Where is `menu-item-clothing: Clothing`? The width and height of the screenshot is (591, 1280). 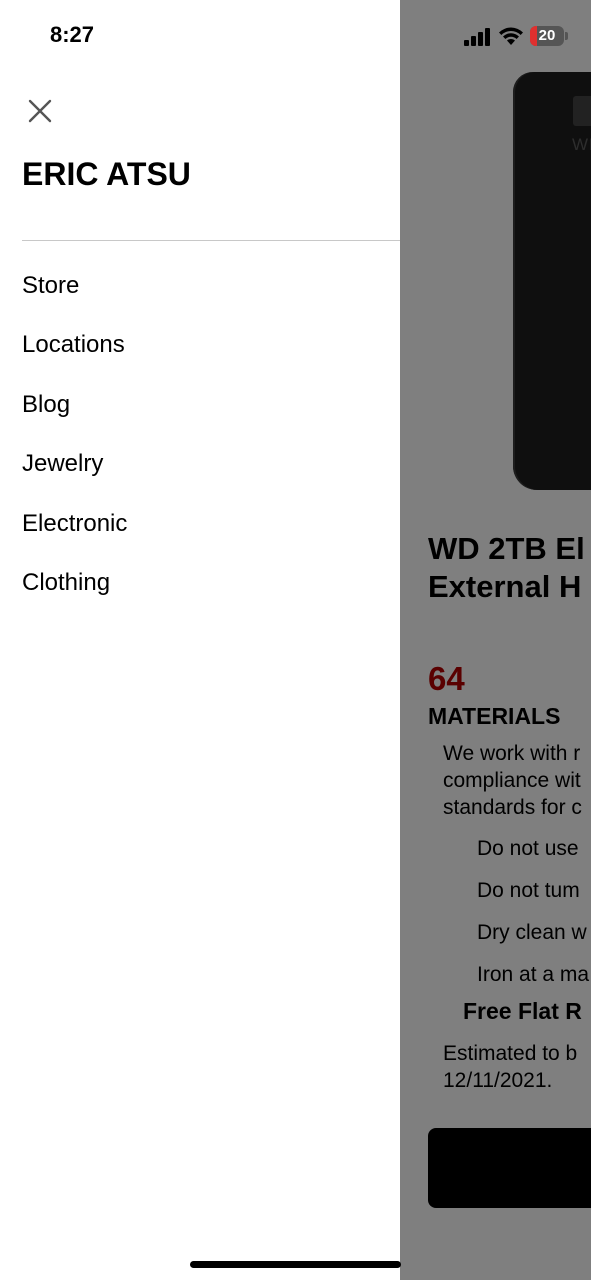
menu-item-clothing: Clothing is located at coordinates (74, 594).